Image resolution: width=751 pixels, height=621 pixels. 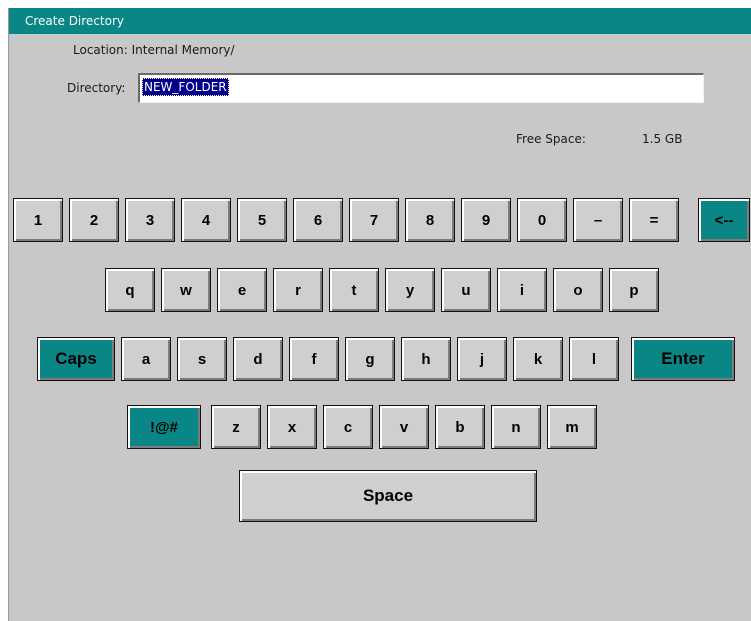 What do you see at coordinates (404, 427) in the screenshot?
I see `key-v: v` at bounding box center [404, 427].